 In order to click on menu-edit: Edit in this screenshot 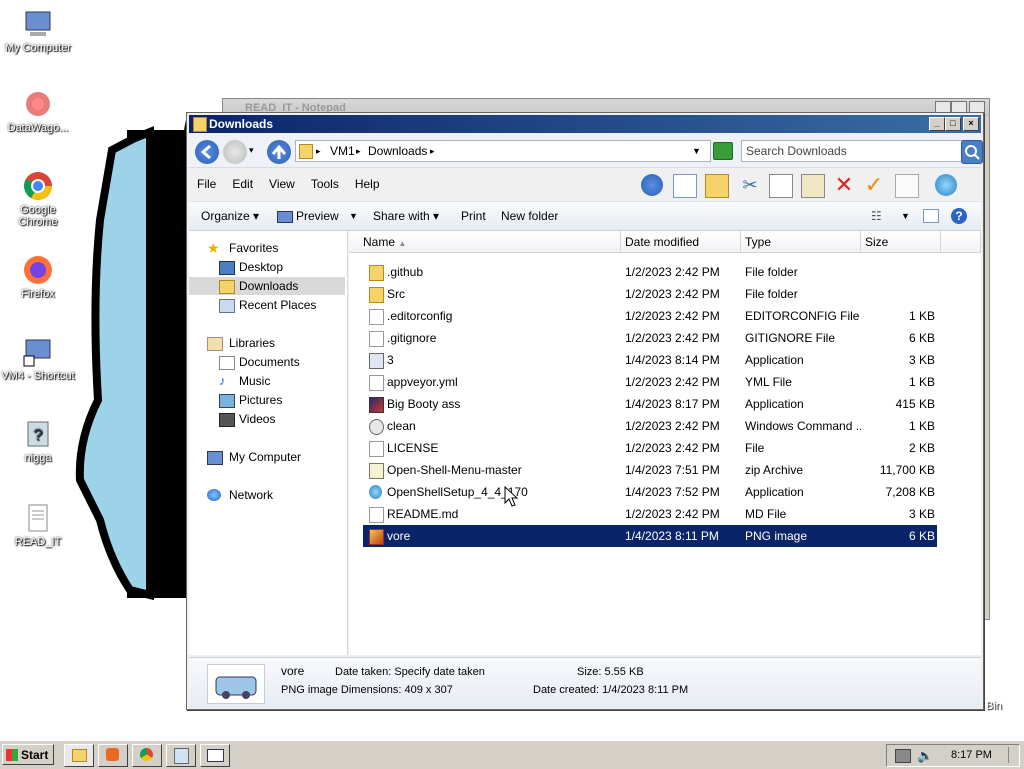, I will do `click(242, 184)`.